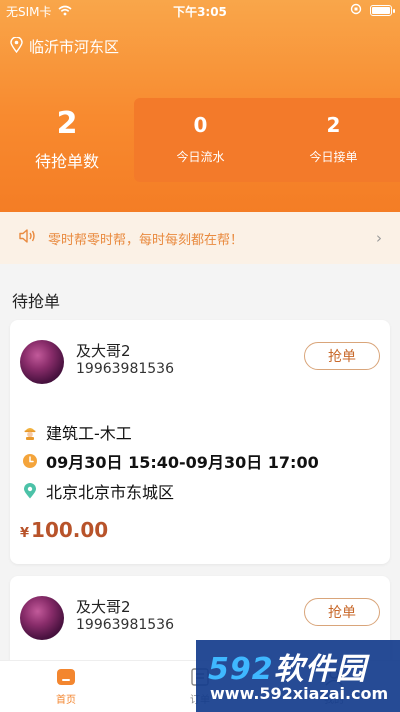 This screenshot has width=400, height=712. I want to click on watermark-brand: 软件园, so click(320, 669).